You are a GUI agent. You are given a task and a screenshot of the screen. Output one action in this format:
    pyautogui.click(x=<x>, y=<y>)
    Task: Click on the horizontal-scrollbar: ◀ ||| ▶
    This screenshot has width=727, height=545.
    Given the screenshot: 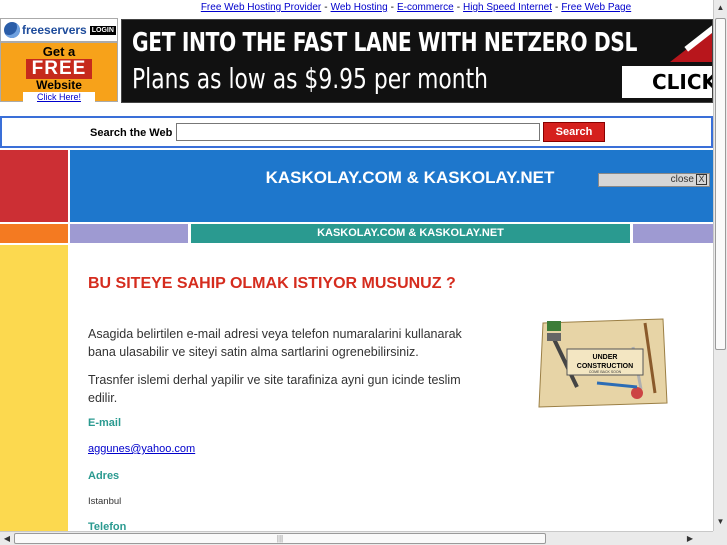 What is the action you would take?
    pyautogui.click(x=356, y=538)
    